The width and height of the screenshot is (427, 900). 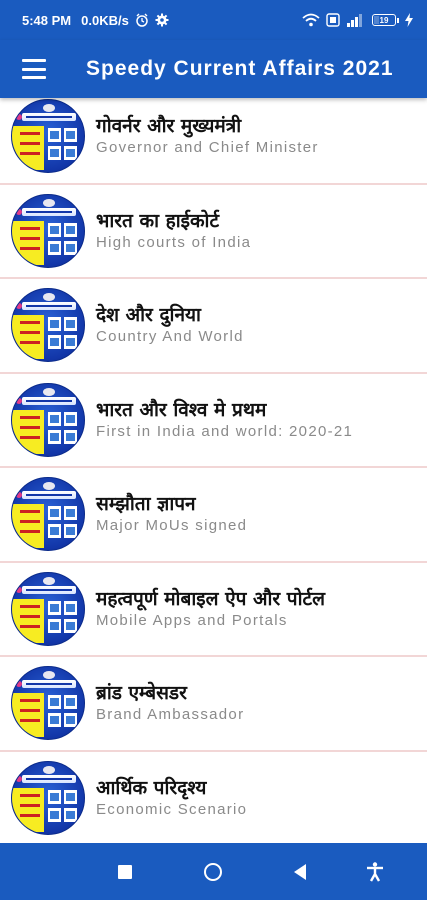 I want to click on item-title-hindi: आर्थिक परिदृश्य, so click(x=151, y=787).